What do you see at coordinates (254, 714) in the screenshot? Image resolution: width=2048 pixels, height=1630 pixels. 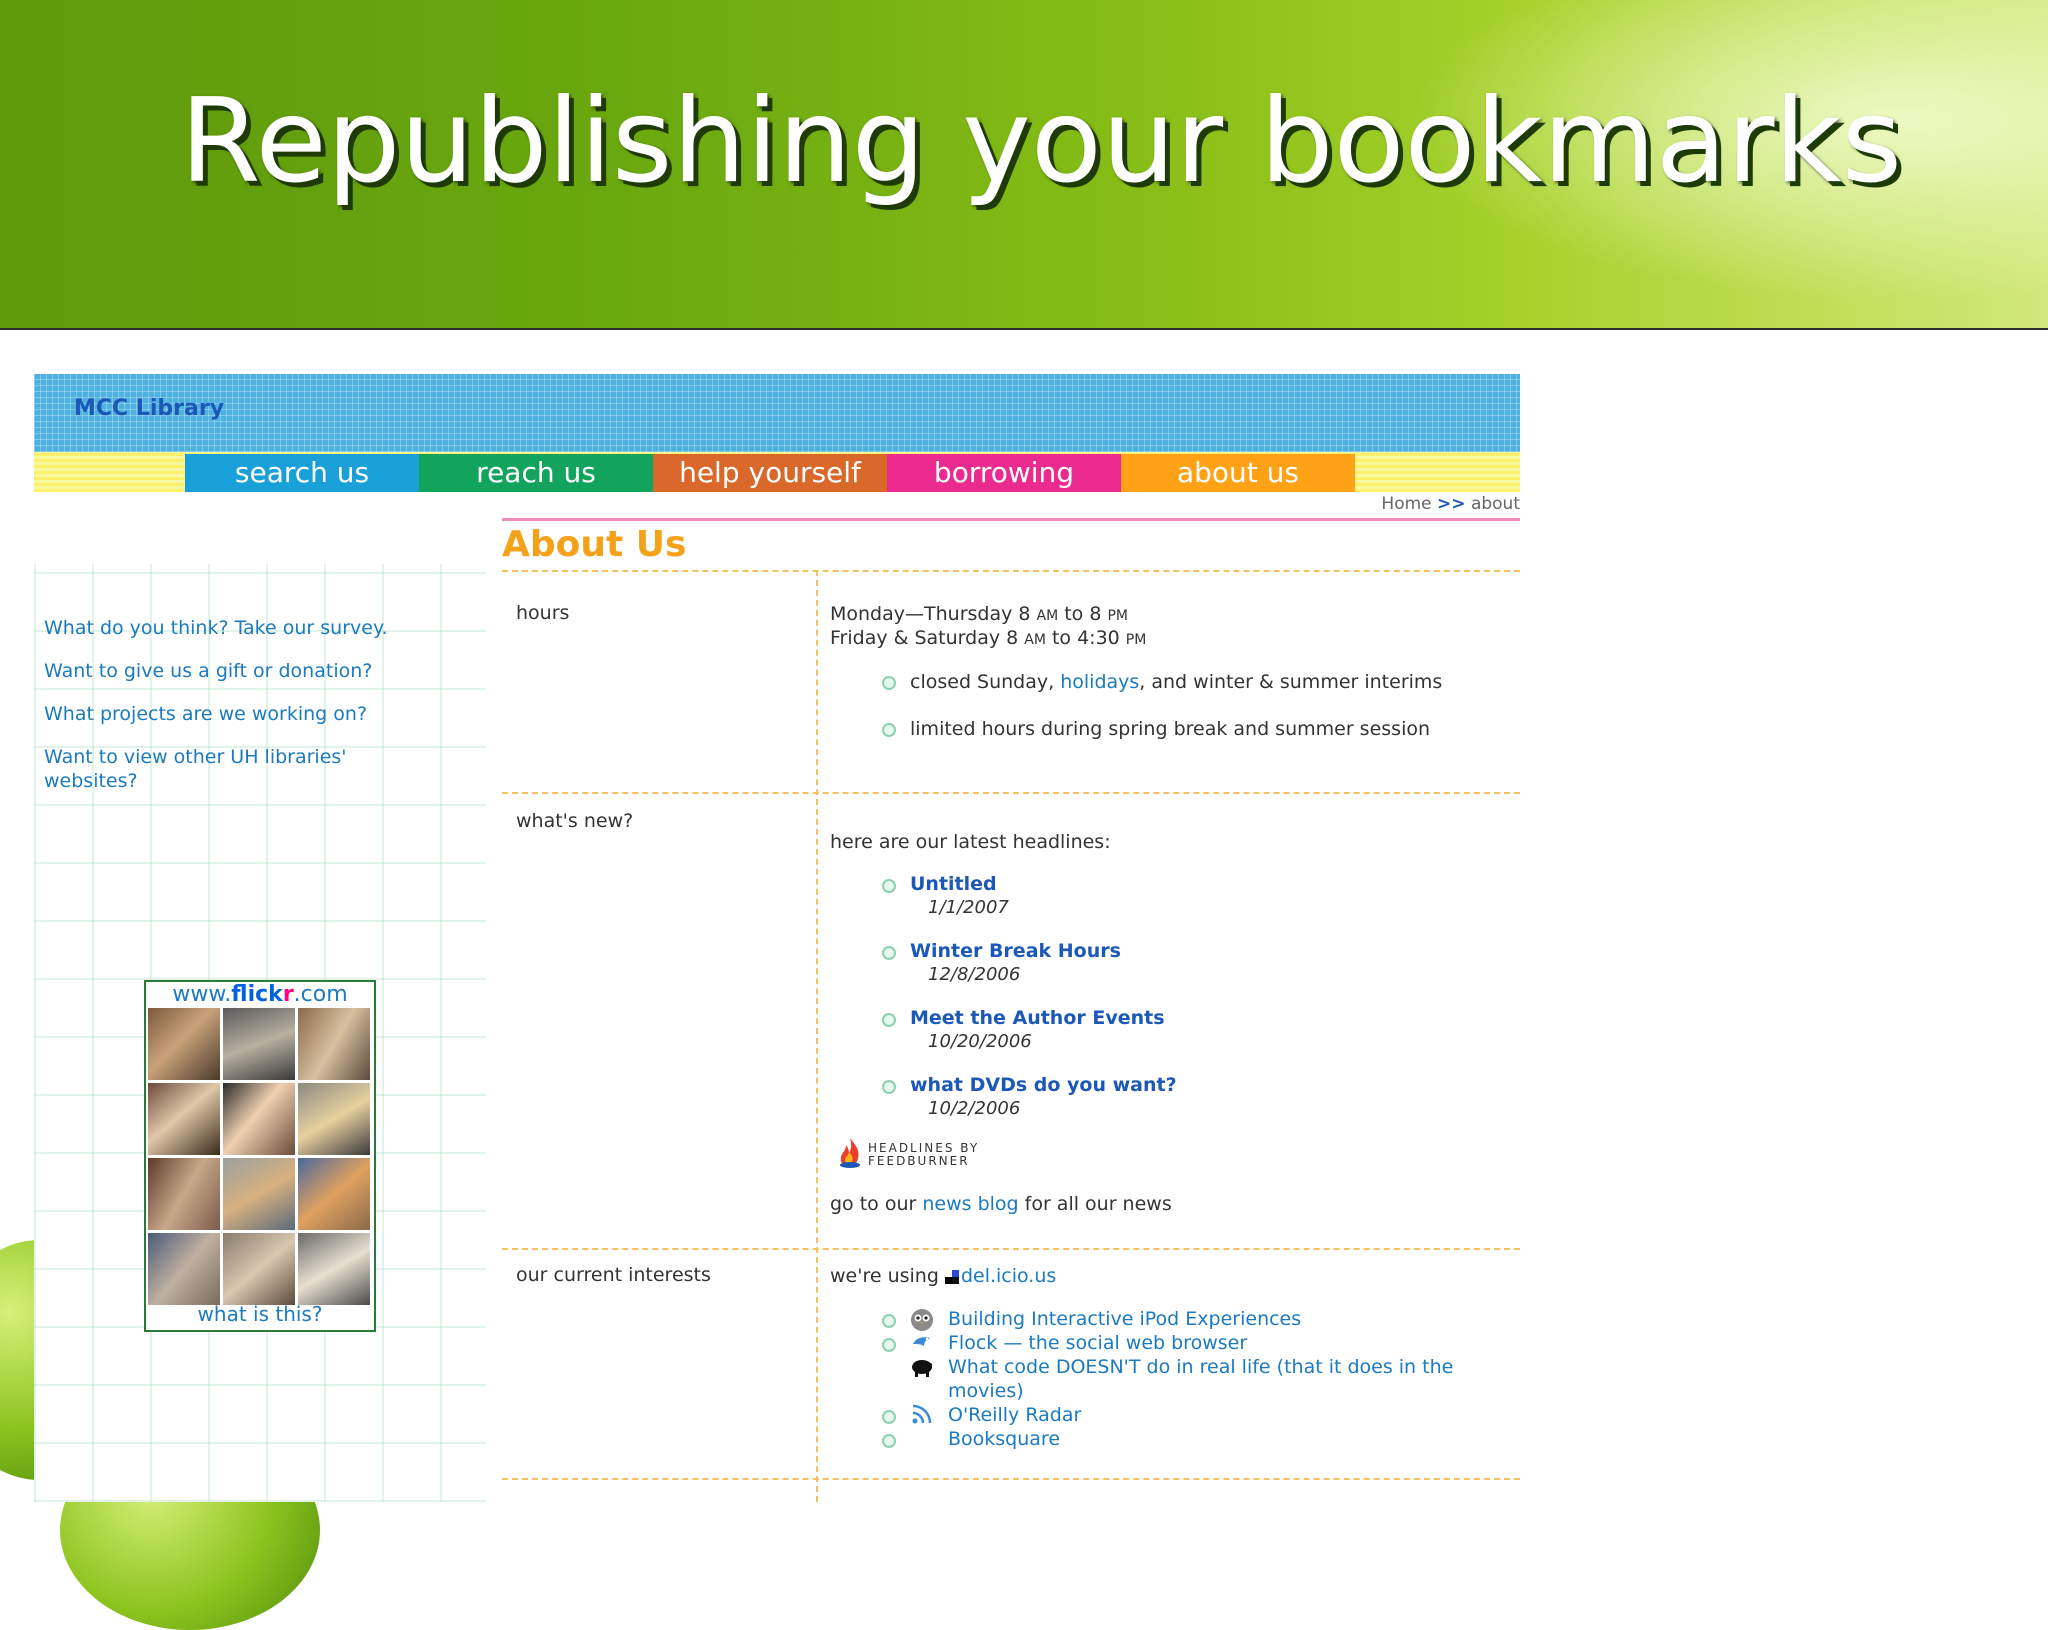 I see `projects-link: What projects are we working on?` at bounding box center [254, 714].